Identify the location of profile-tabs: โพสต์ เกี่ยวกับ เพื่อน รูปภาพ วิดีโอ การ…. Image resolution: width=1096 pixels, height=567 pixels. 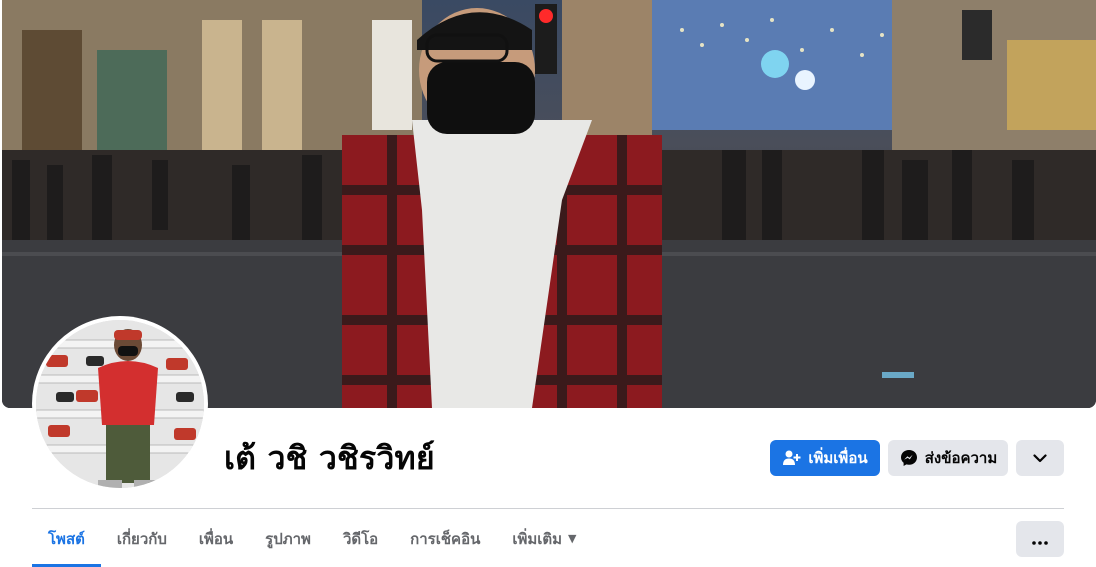
(312, 538).